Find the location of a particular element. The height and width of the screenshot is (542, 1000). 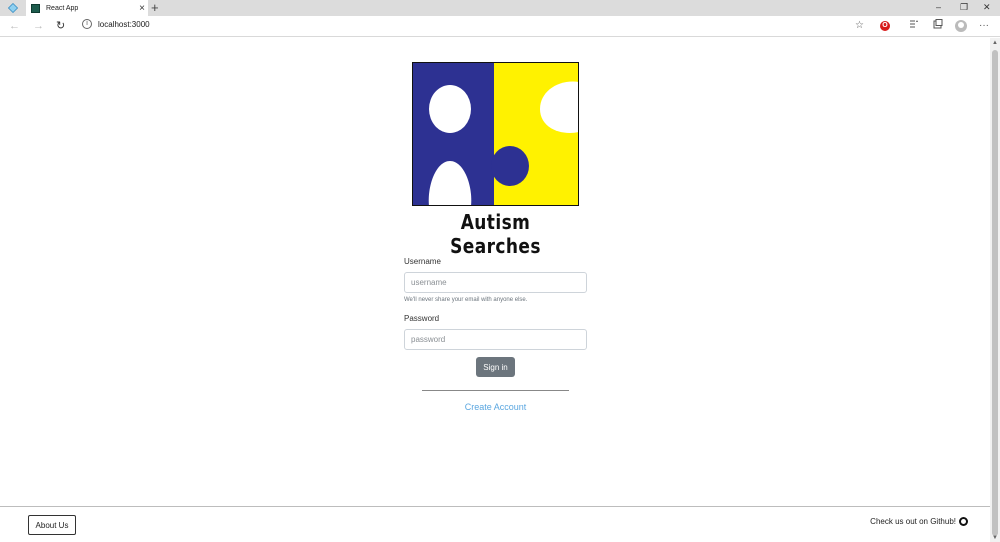

collections-icon is located at coordinates (938, 26).